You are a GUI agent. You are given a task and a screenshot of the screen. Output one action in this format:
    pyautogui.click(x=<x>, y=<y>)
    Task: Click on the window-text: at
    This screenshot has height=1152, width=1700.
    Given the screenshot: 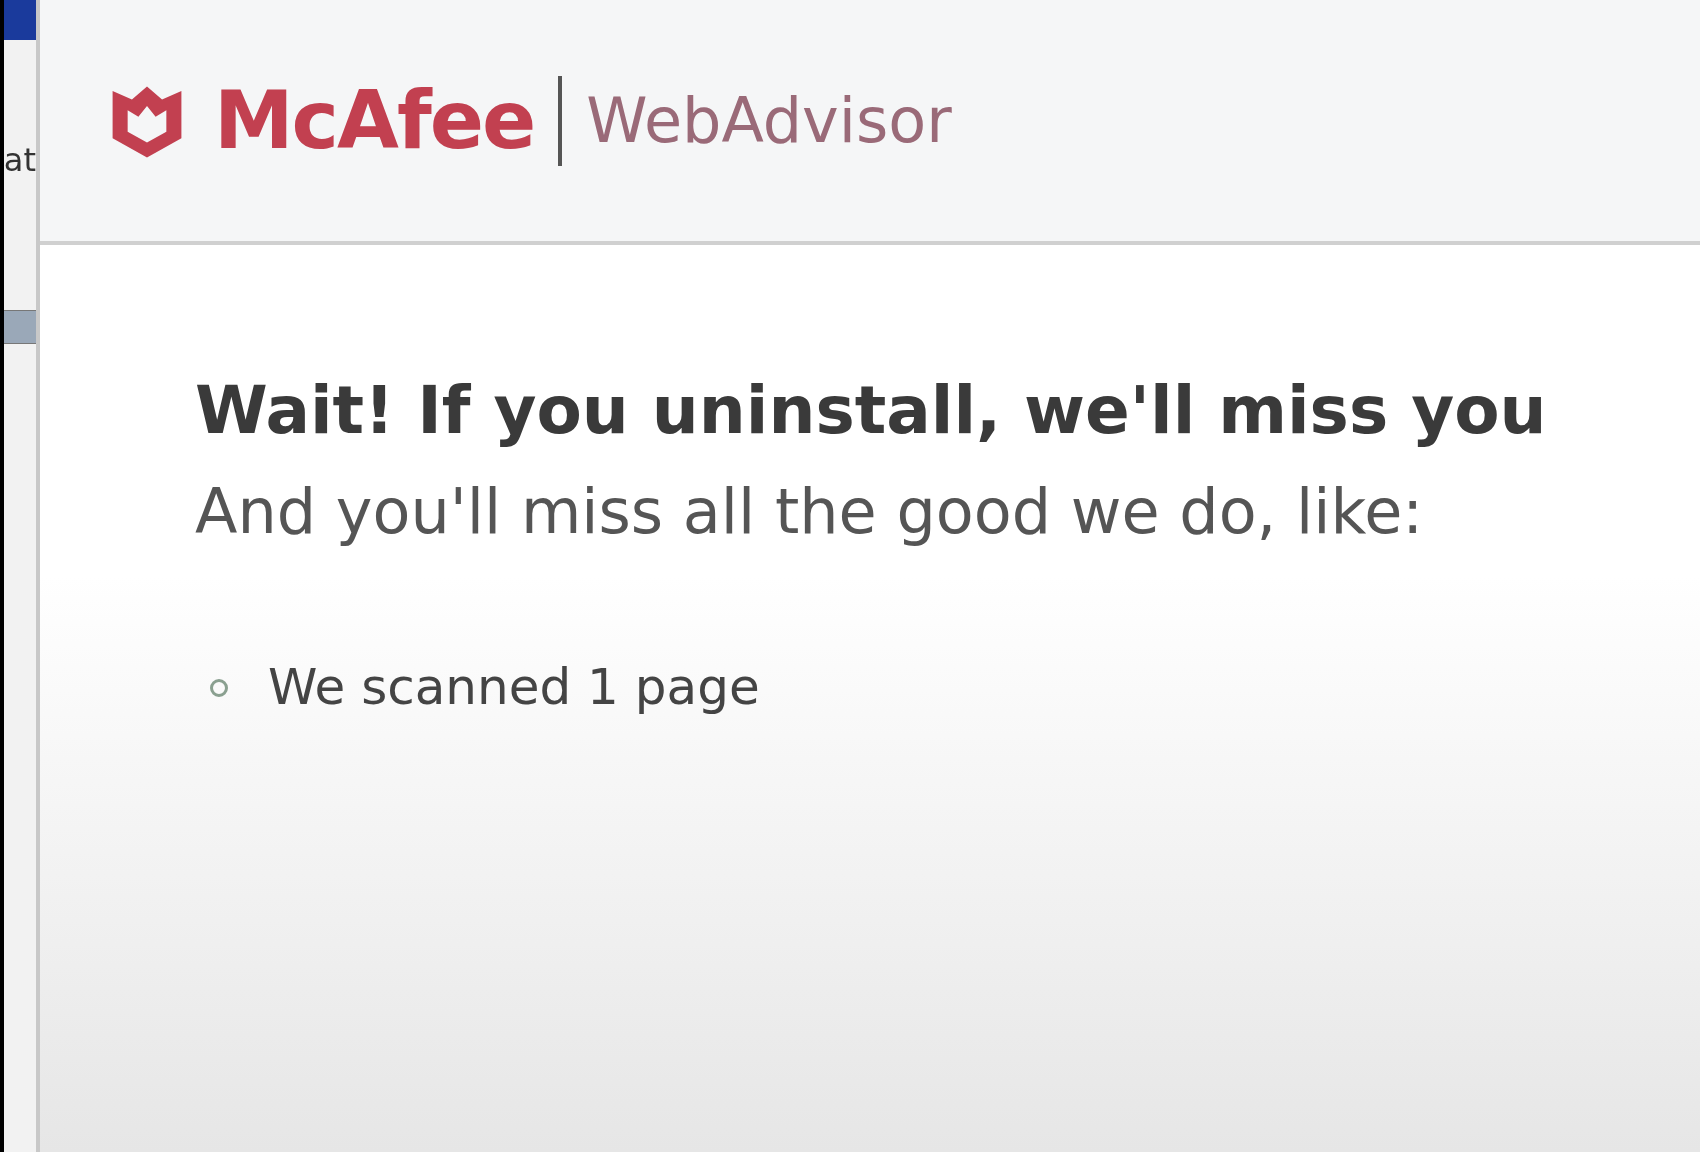 What is the action you would take?
    pyautogui.click(x=19, y=160)
    